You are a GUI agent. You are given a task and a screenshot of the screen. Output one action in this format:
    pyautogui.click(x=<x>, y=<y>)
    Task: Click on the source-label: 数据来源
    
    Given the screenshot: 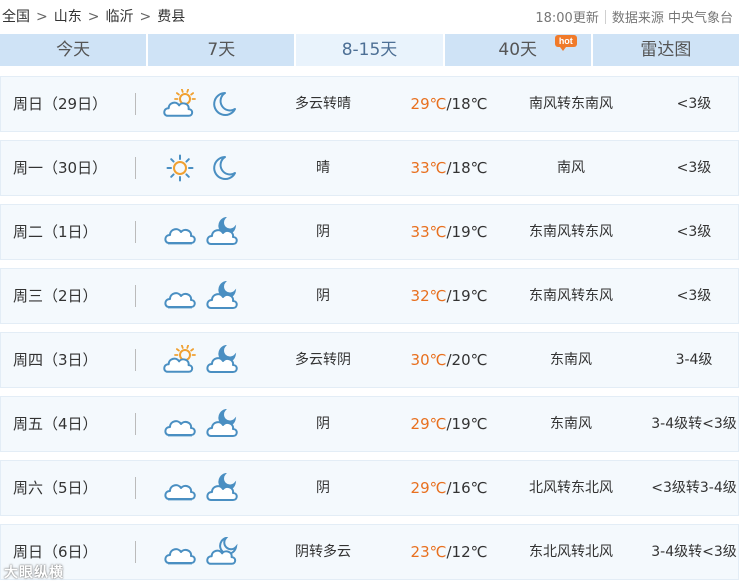 What is the action you would take?
    pyautogui.click(x=637, y=18)
    